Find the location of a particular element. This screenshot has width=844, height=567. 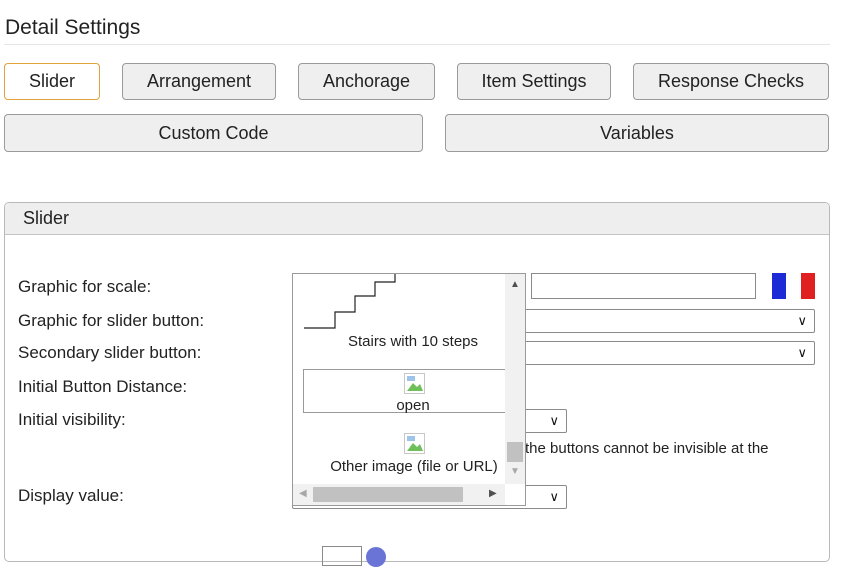

scroll-right-arrow-icon: ▶ is located at coordinates (493, 493).